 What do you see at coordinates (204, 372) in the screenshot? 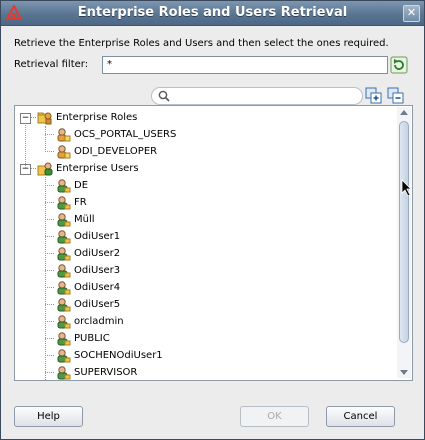
I see `tree-item-user: SUPERVISOR` at bounding box center [204, 372].